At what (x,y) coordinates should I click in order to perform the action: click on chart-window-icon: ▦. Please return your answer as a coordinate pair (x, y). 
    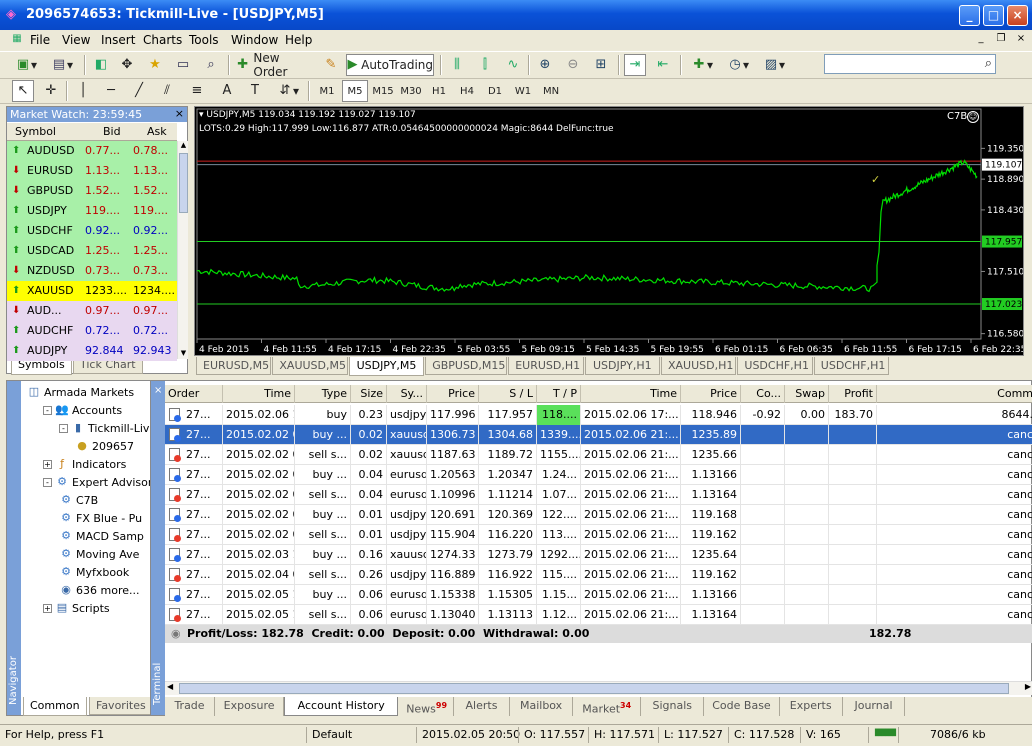
    Looking at the image, I should click on (17, 39).